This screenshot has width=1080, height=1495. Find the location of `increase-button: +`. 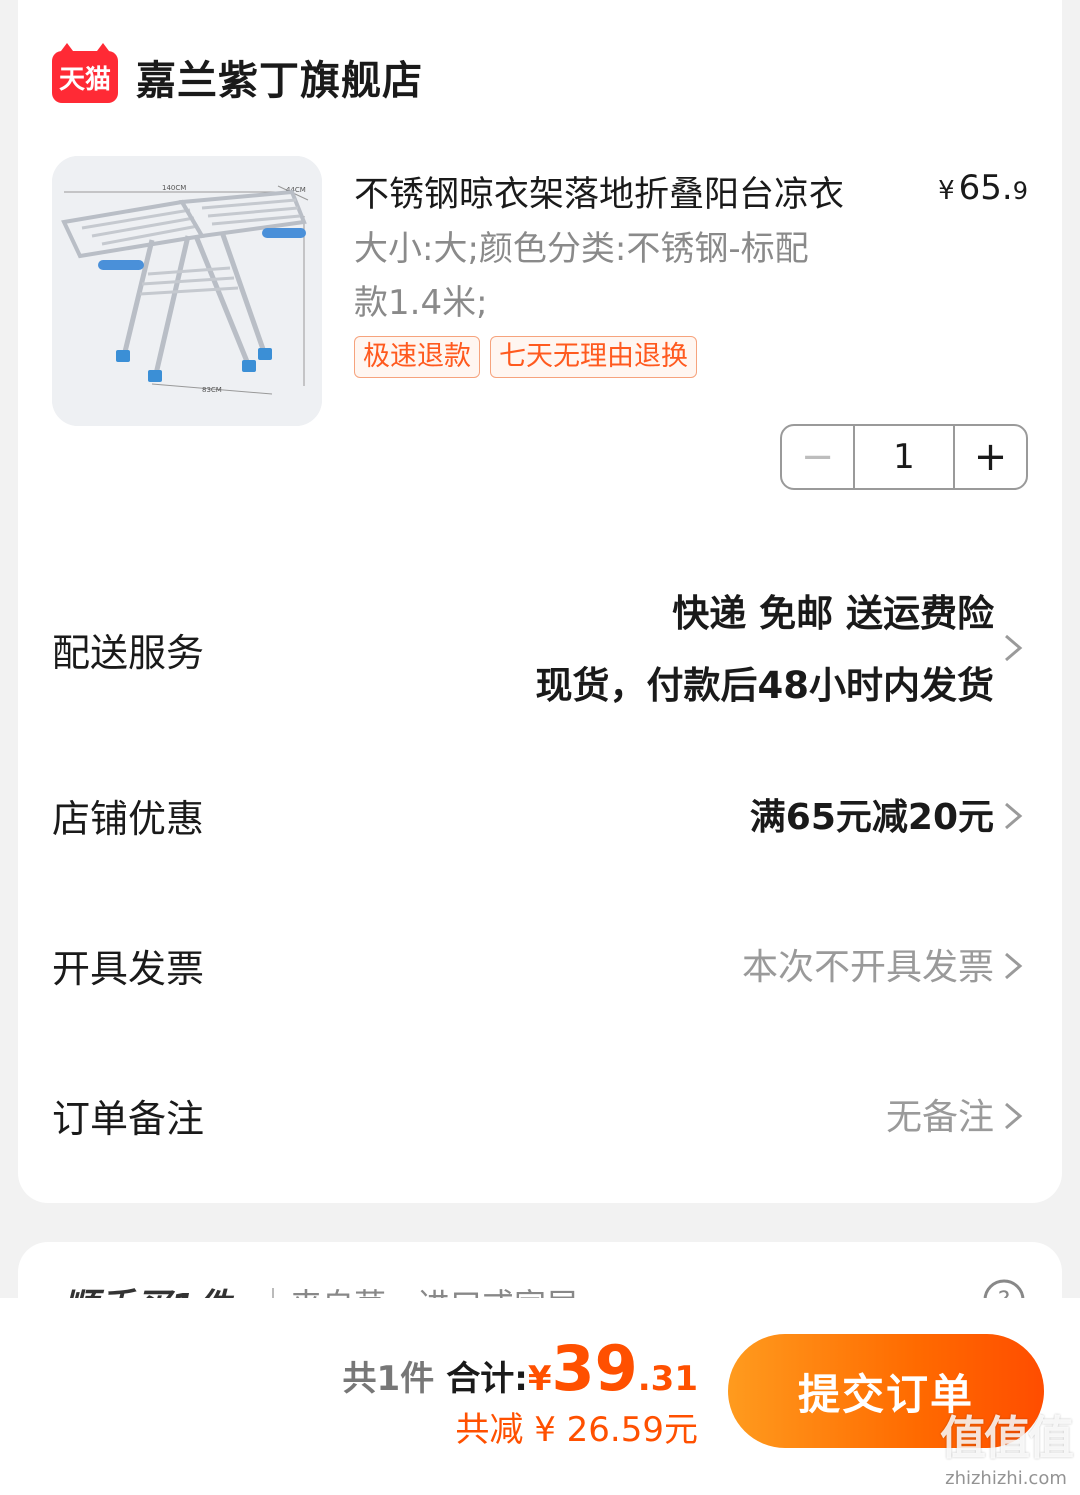

increase-button: + is located at coordinates (990, 457).